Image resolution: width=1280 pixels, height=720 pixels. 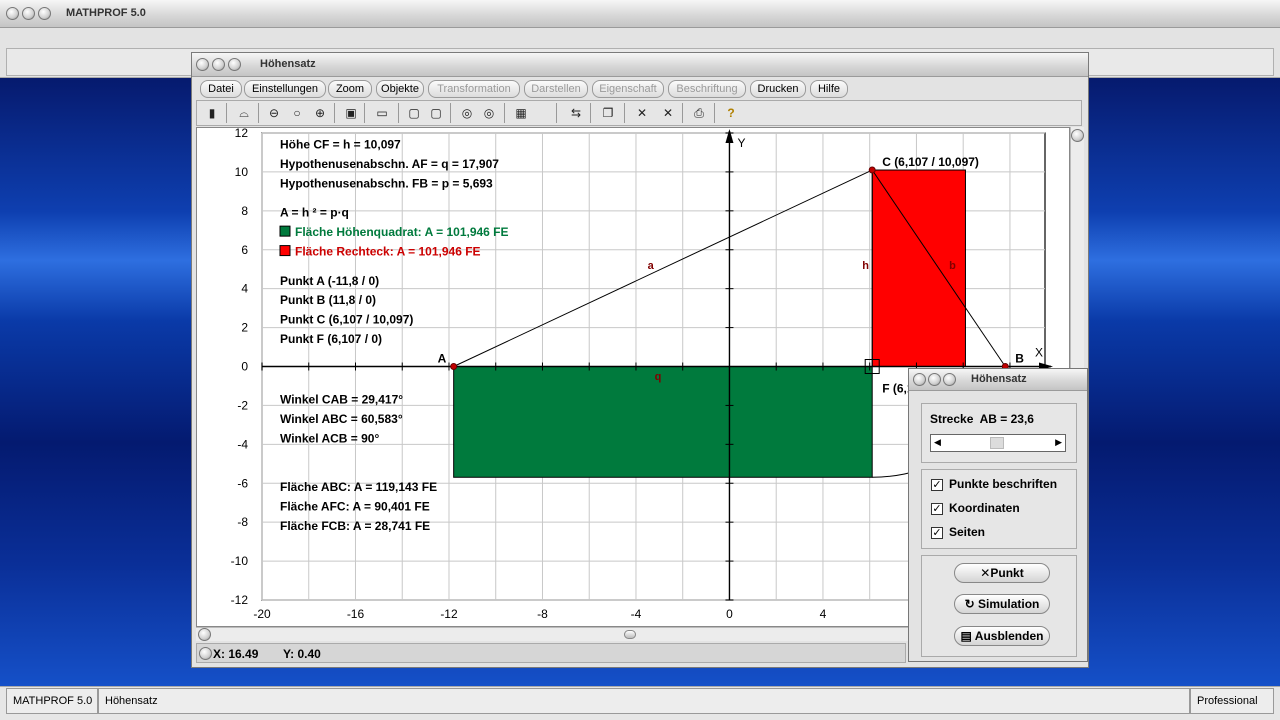 I want to click on menu-item-hilfe: Hilfe, so click(x=829, y=89).